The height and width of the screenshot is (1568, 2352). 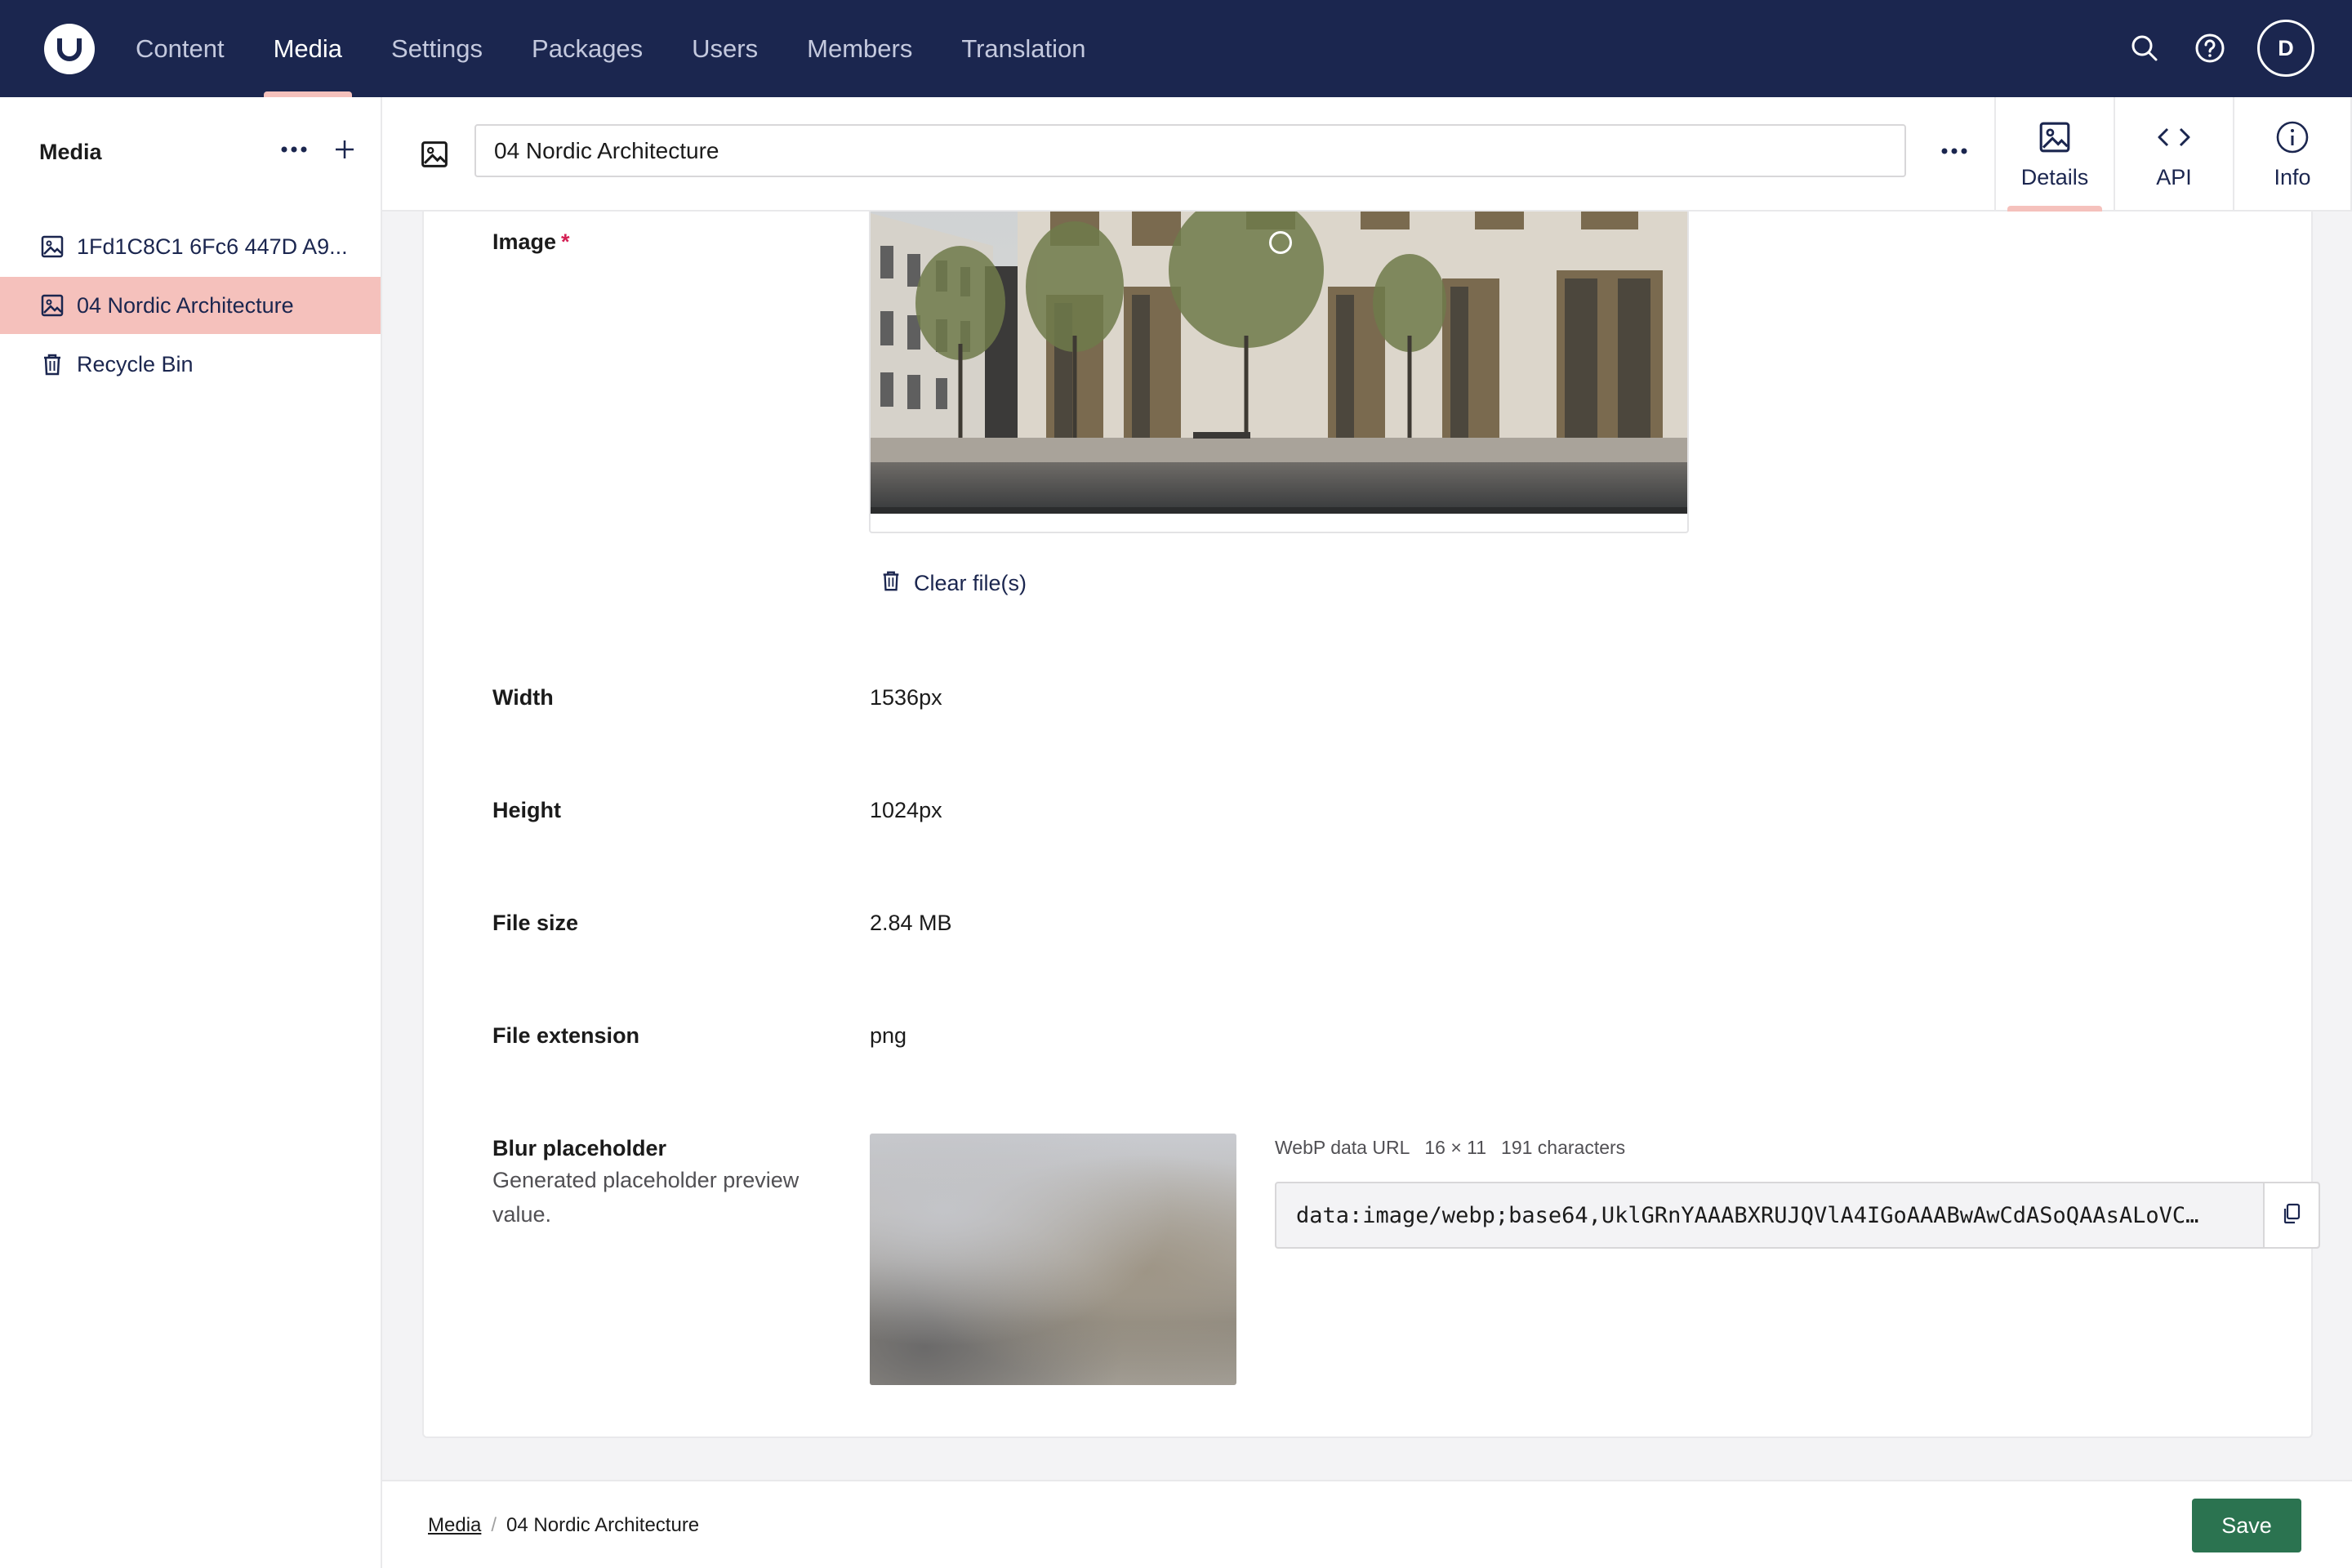 I want to click on file-extension-label: File extension, so click(x=566, y=1035).